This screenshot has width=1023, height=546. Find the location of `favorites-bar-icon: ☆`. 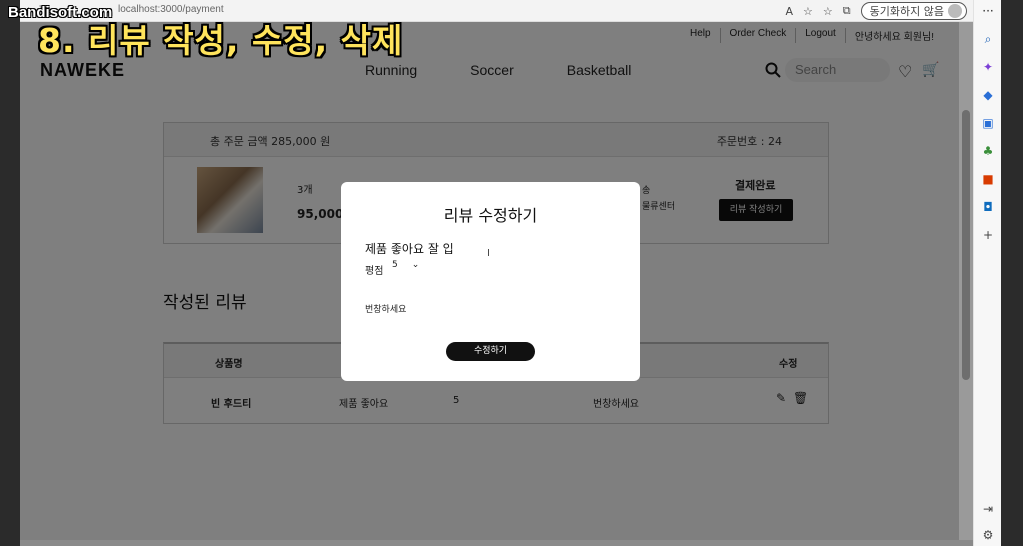

favorites-bar-icon: ☆ is located at coordinates (828, 11).